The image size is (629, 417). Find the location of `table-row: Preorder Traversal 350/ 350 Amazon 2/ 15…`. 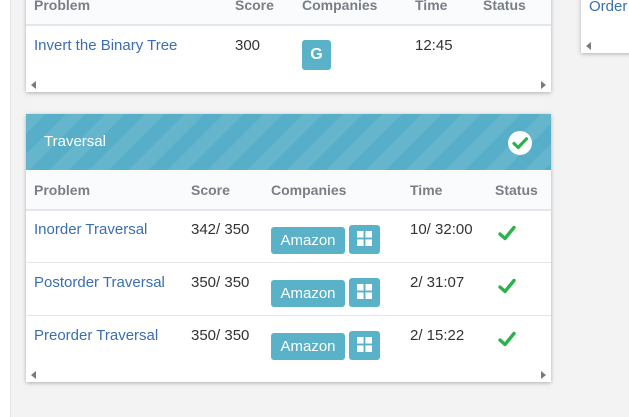

table-row: Preorder Traversal 350/ 350 Amazon 2/ 15… is located at coordinates (288, 342).